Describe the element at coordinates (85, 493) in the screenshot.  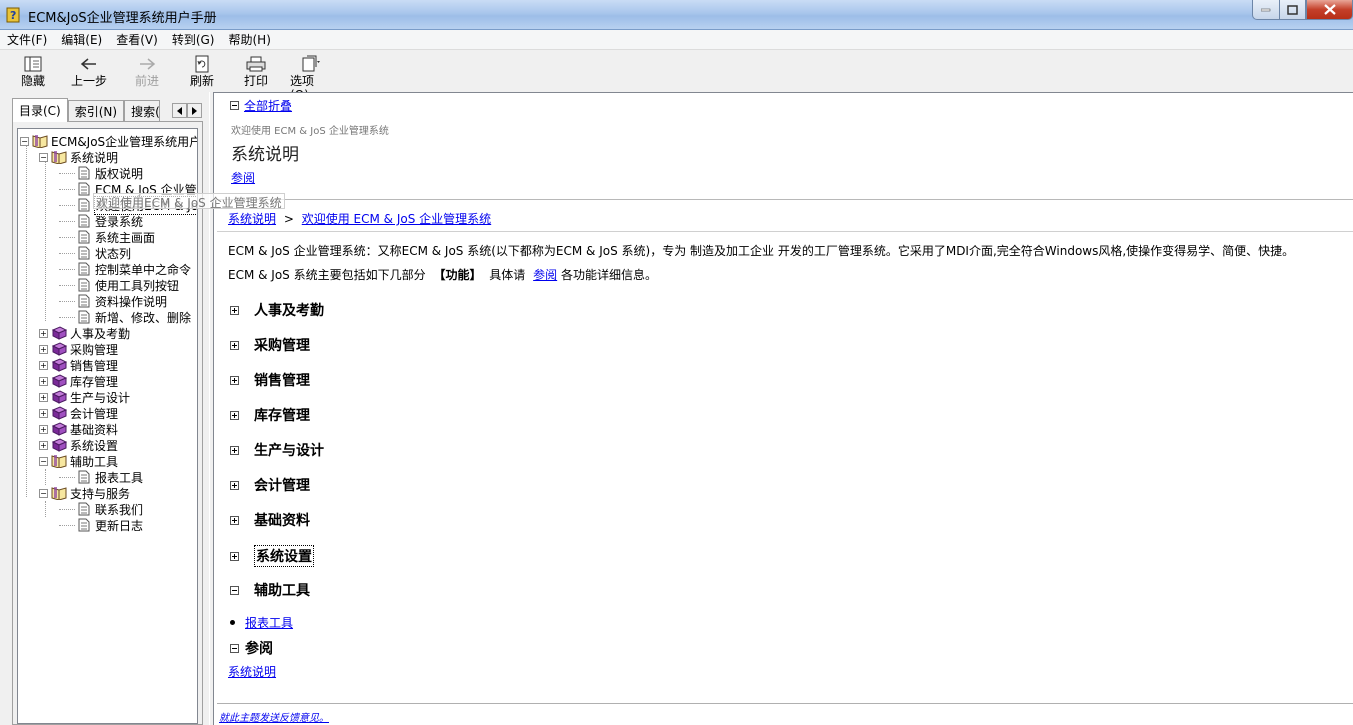
I see `tree-item-support: − 支持与服务` at that location.